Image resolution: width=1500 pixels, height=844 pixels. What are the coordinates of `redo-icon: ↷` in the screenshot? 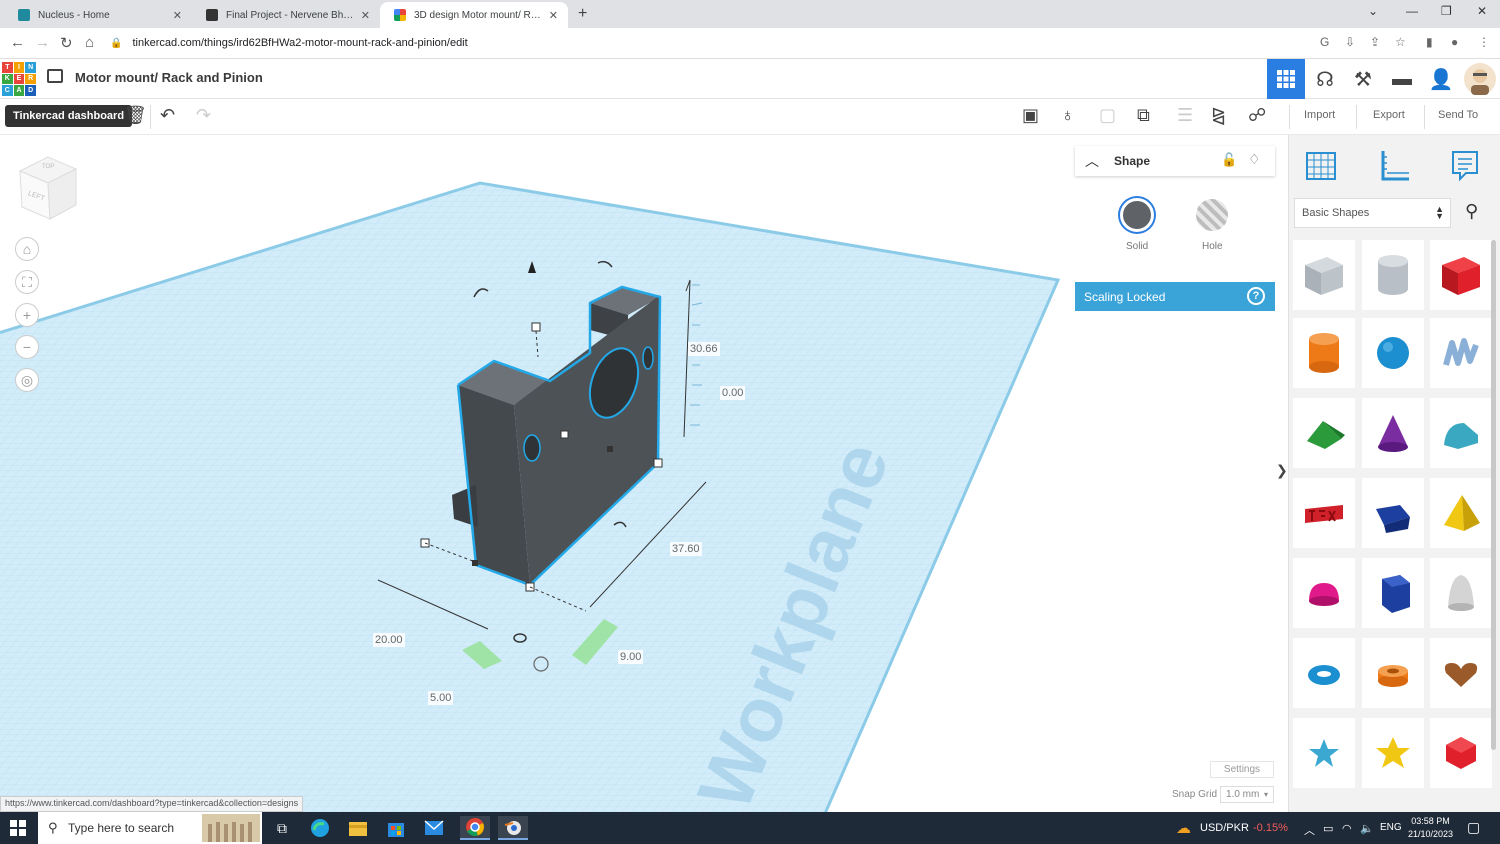 It's located at (203, 115).